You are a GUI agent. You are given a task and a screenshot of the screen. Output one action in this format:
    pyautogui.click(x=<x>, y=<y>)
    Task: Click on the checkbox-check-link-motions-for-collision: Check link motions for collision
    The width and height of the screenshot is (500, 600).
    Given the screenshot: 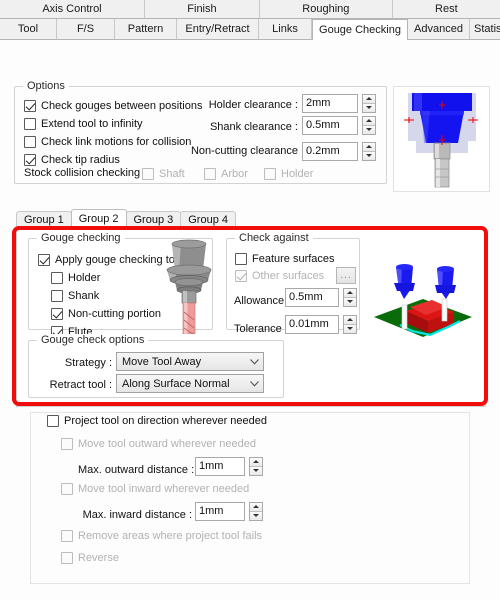 What is the action you would take?
    pyautogui.click(x=107, y=141)
    